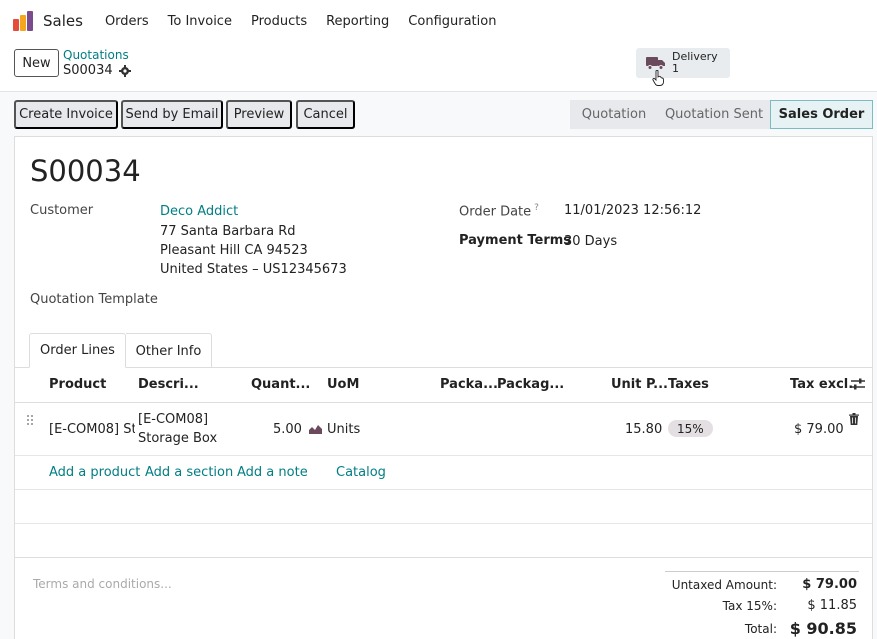 The width and height of the screenshot is (877, 639). What do you see at coordinates (287, 429) in the screenshot?
I see `line-quantity: 5.00` at bounding box center [287, 429].